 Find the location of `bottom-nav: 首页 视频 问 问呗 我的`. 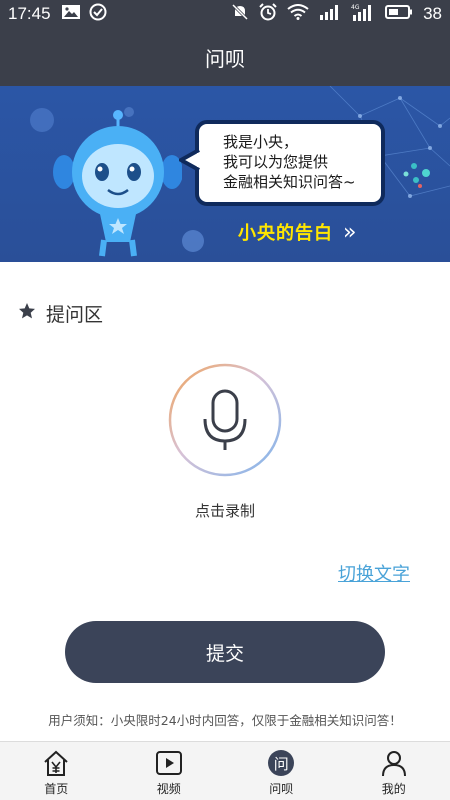

bottom-nav: 首页 视频 问 问呗 我的 is located at coordinates (225, 770).